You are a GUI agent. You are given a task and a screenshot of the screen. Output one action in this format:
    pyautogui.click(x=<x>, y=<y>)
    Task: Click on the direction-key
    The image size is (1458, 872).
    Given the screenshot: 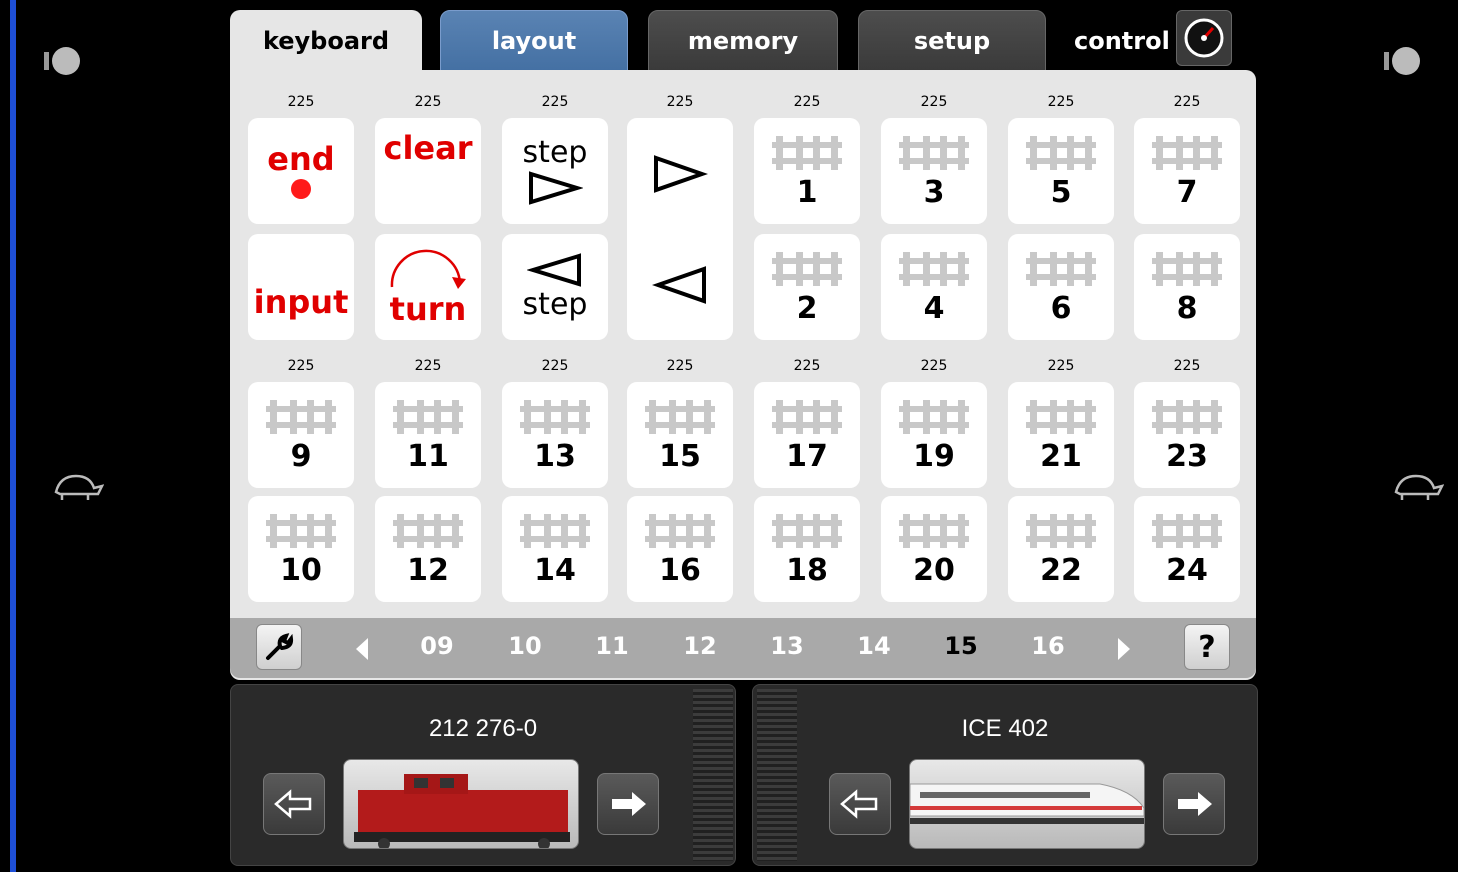 What is the action you would take?
    pyautogui.click(x=680, y=229)
    